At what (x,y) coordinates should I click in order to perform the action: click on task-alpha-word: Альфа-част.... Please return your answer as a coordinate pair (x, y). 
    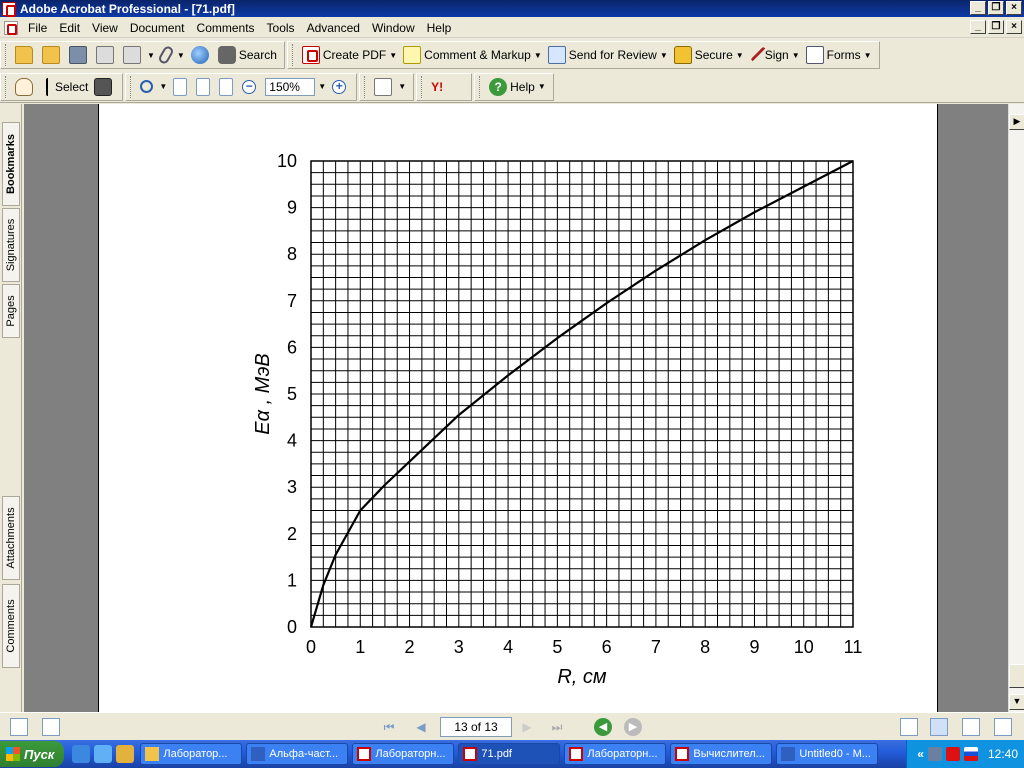
    Looking at the image, I should click on (297, 754).